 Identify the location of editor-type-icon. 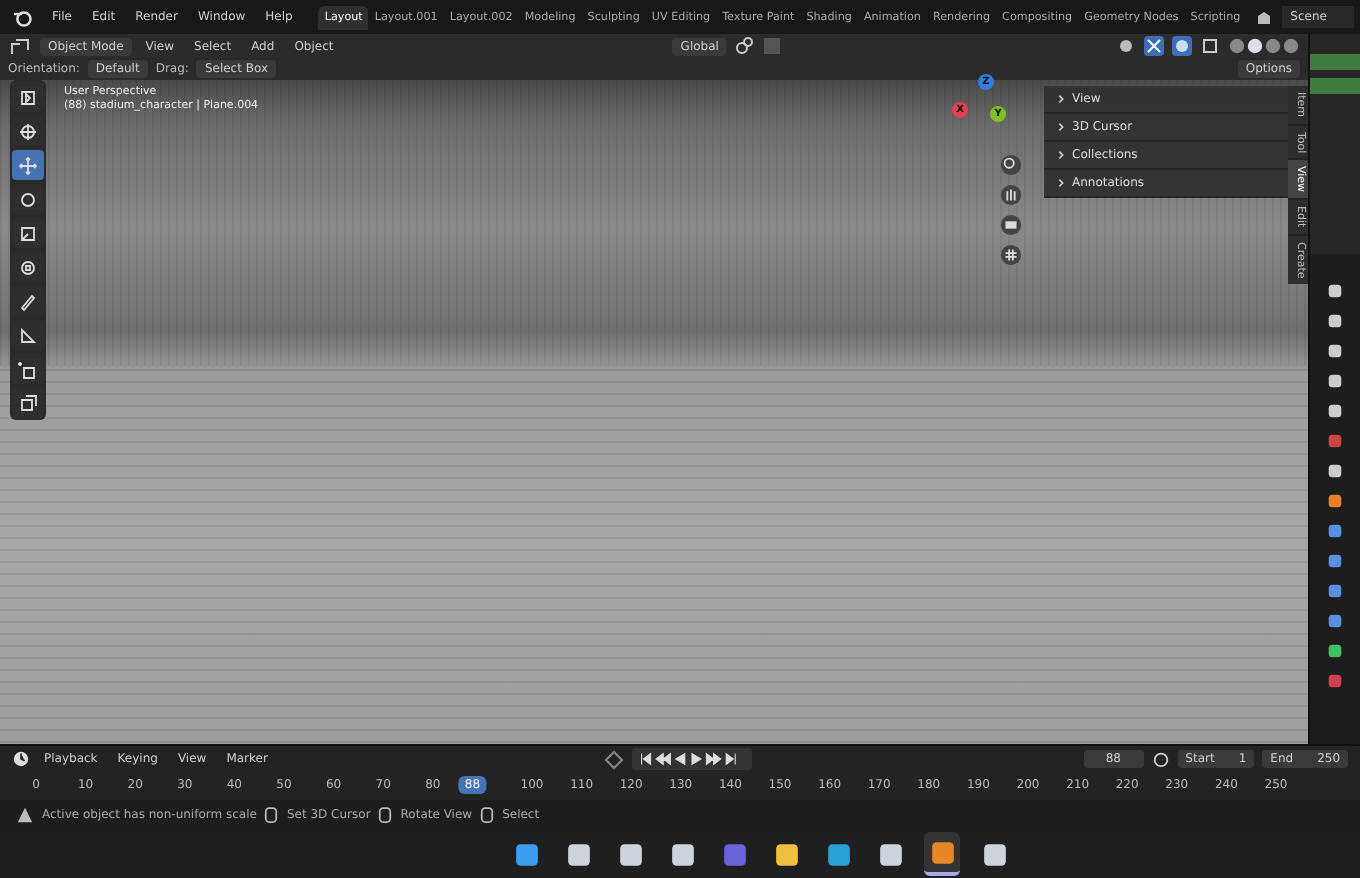
(20, 46).